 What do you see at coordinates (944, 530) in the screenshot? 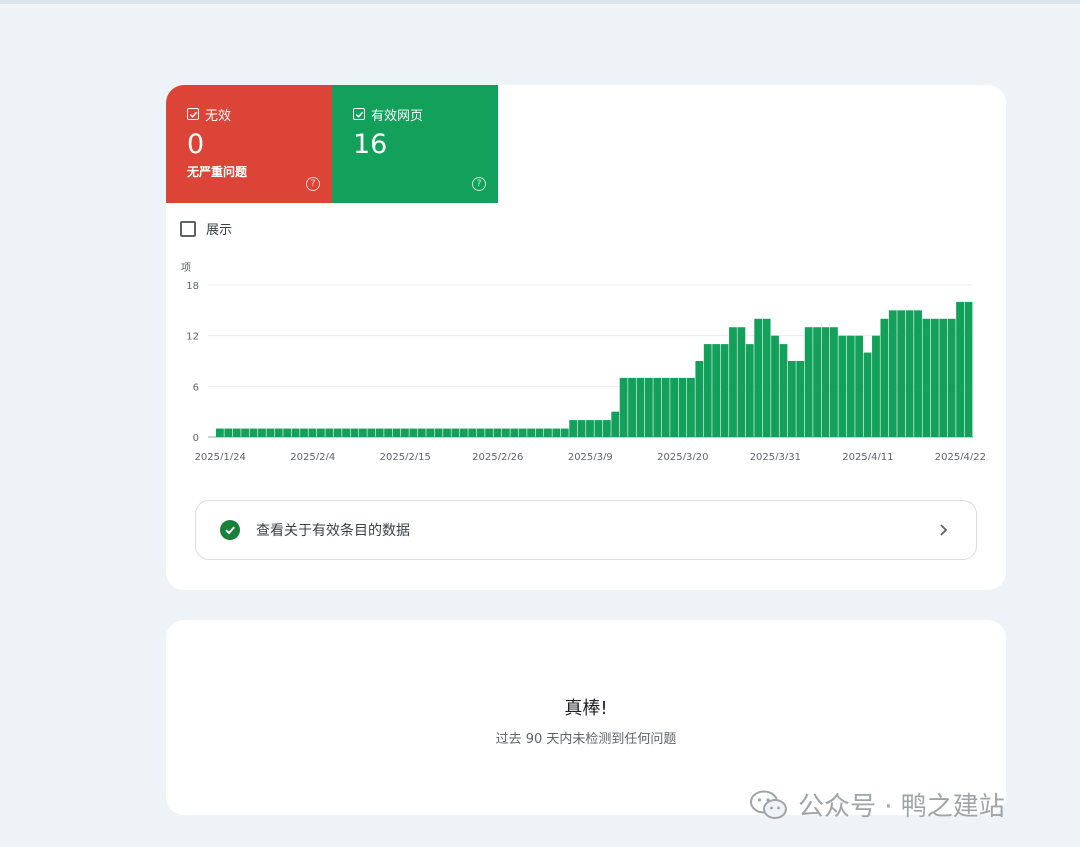
I see `chevron-right-icon` at bounding box center [944, 530].